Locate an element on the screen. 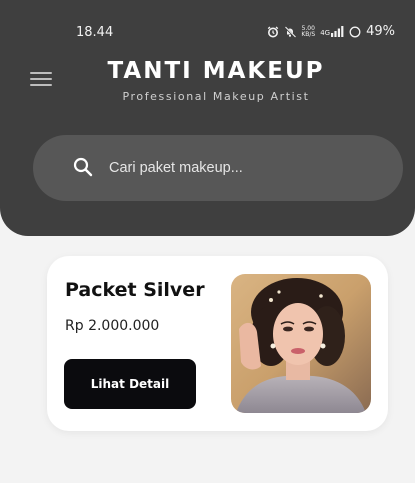  network-indicator: 4G is located at coordinates (332, 31).